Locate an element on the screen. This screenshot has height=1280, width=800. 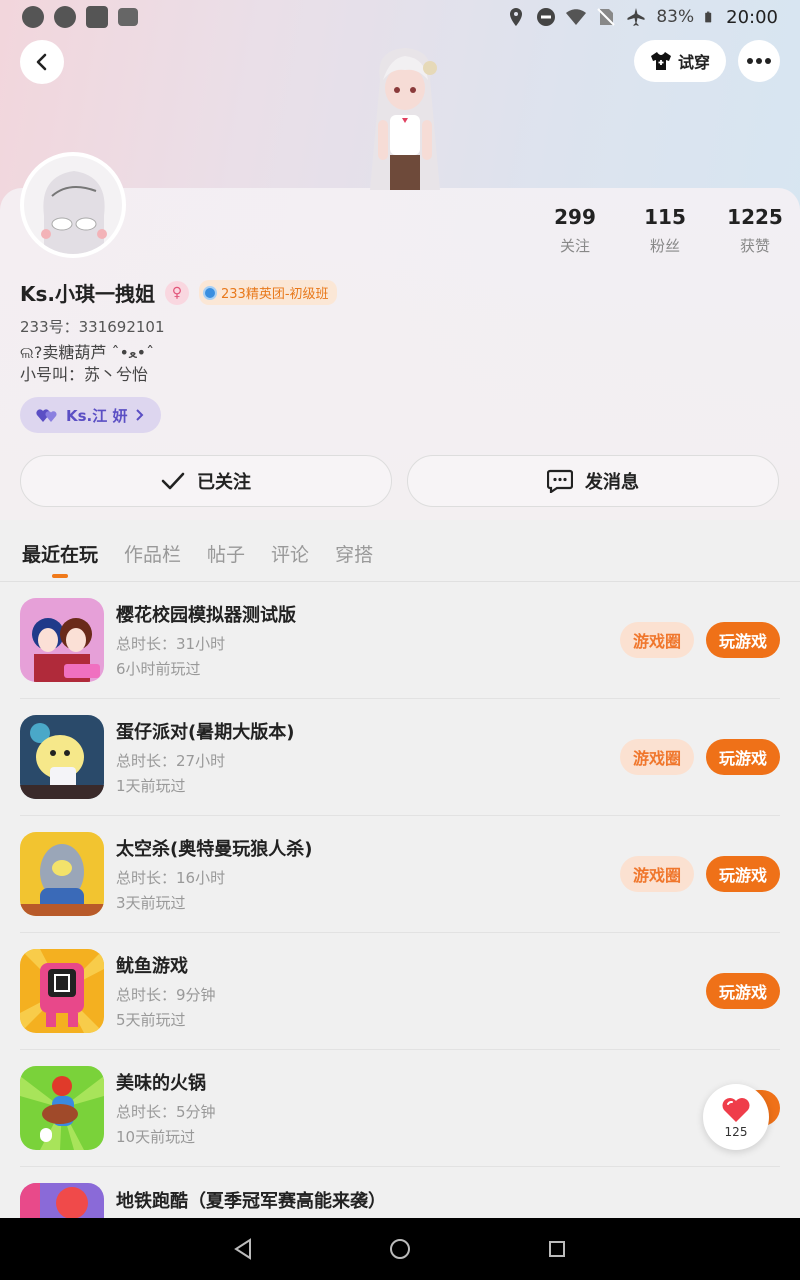
avatar is located at coordinates (73, 205).